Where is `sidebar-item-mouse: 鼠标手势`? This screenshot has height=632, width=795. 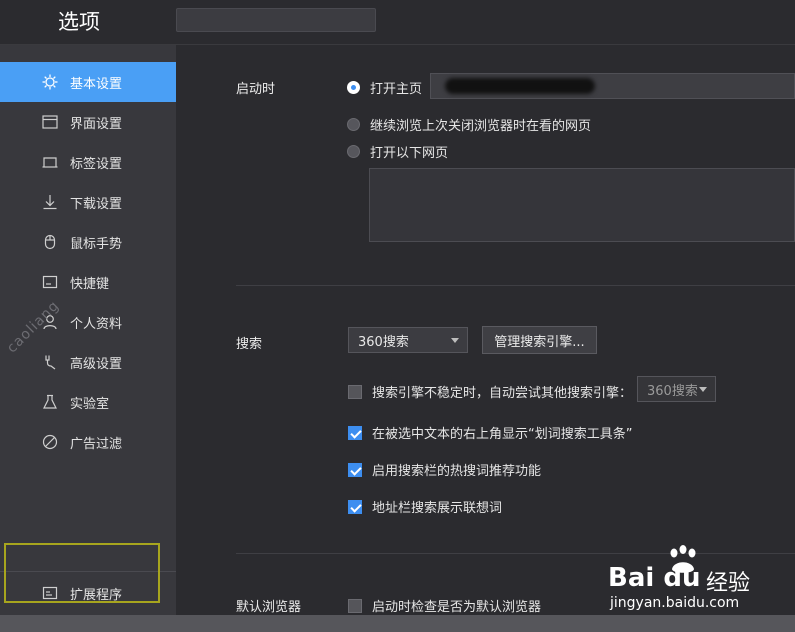
sidebar-item-mouse: 鼠标手势 is located at coordinates (88, 242).